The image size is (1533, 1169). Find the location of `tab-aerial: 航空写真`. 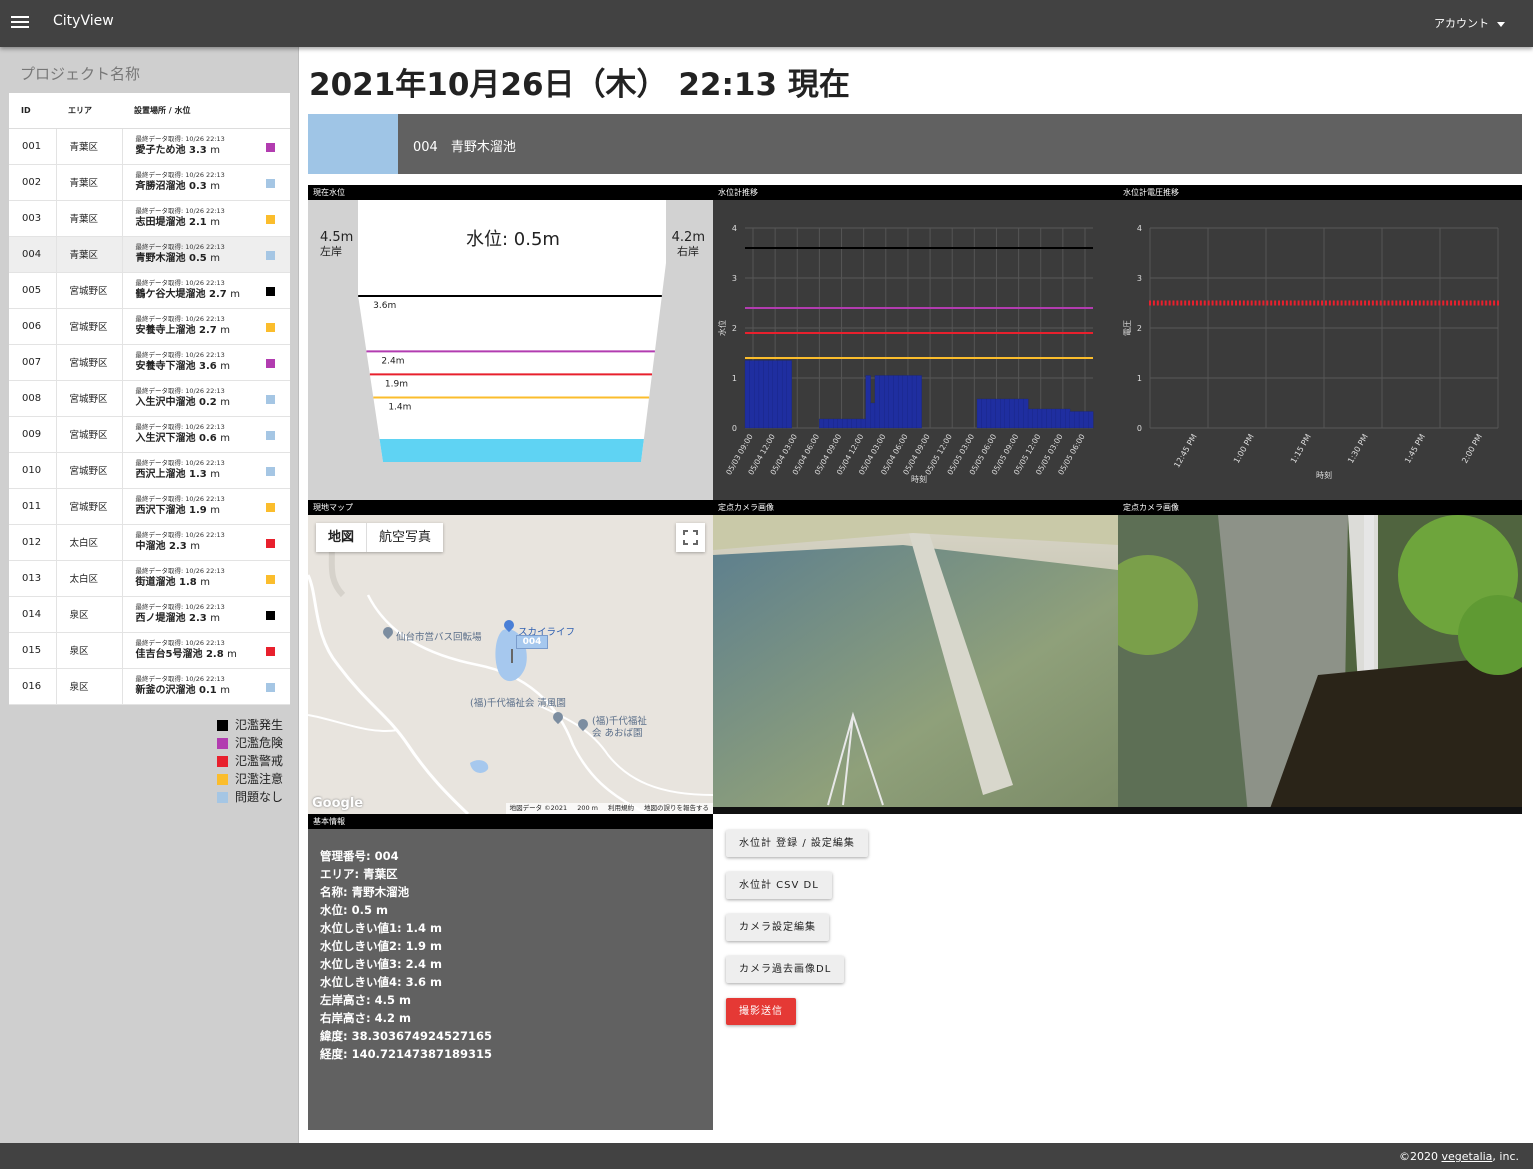

tab-aerial: 航空写真 is located at coordinates (405, 537).